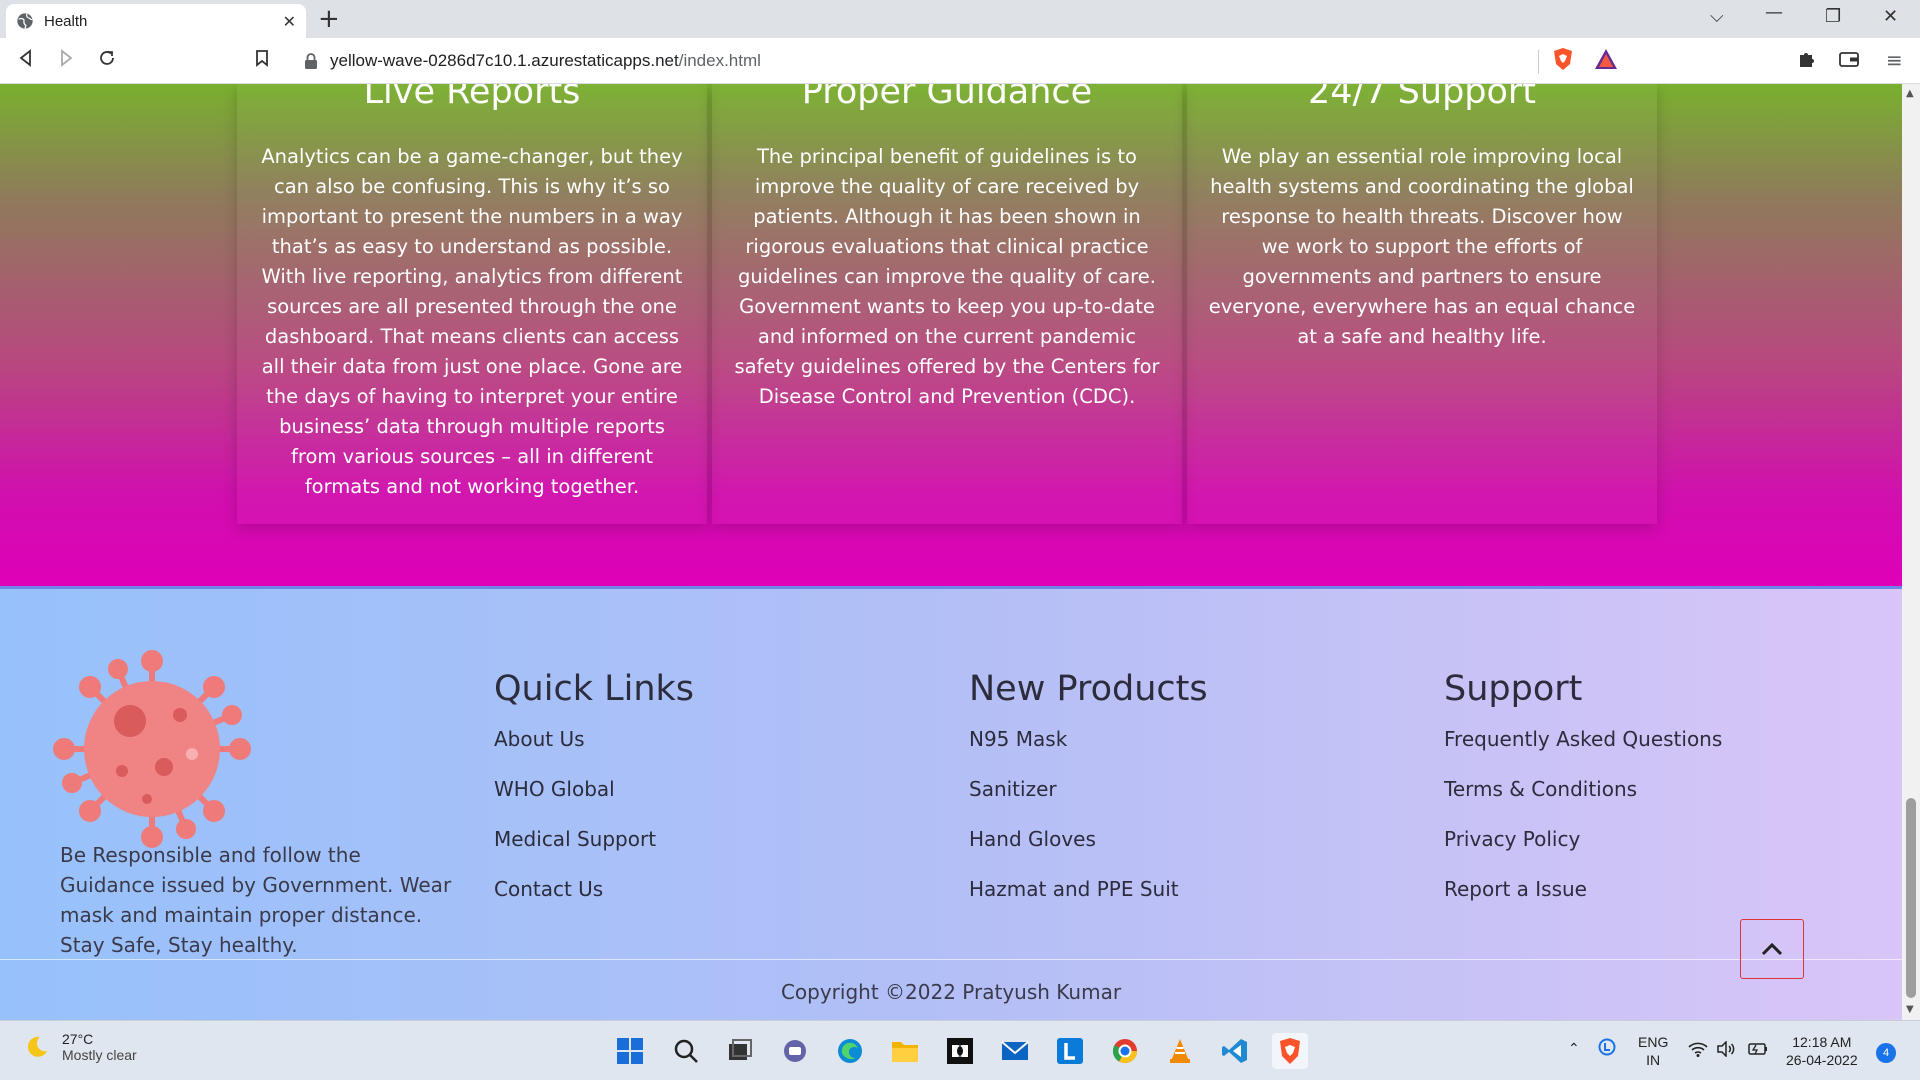  What do you see at coordinates (311, 61) in the screenshot?
I see `lock-icon` at bounding box center [311, 61].